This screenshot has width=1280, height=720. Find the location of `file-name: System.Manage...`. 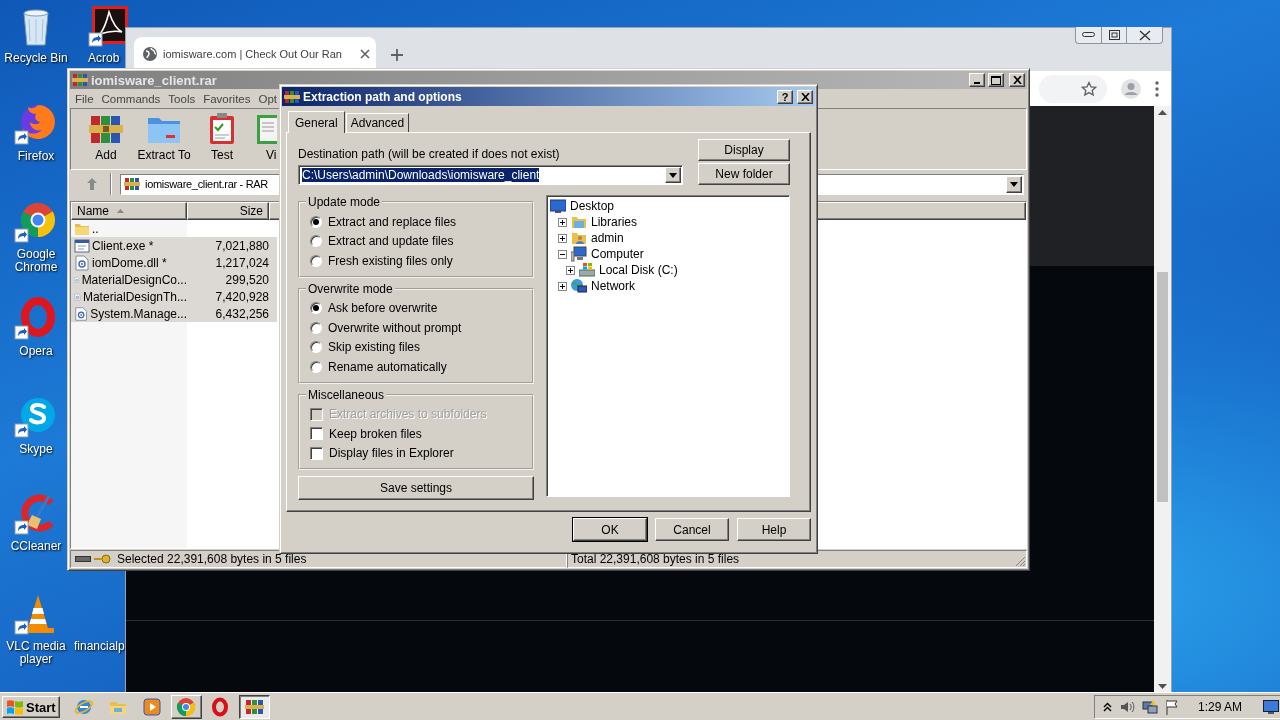

file-name: System.Manage... is located at coordinates (138, 313).